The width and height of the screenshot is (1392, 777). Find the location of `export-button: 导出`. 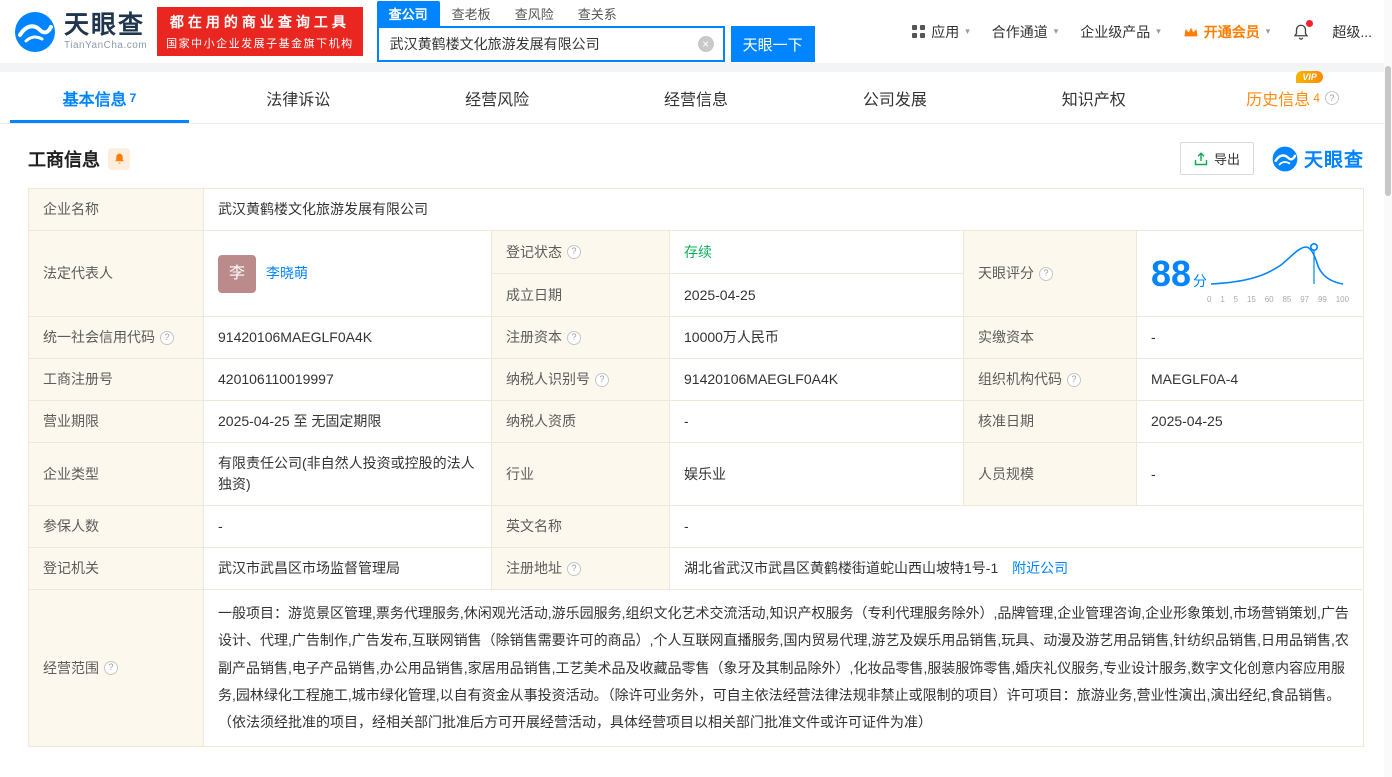

export-button: 导出 is located at coordinates (1216, 158).